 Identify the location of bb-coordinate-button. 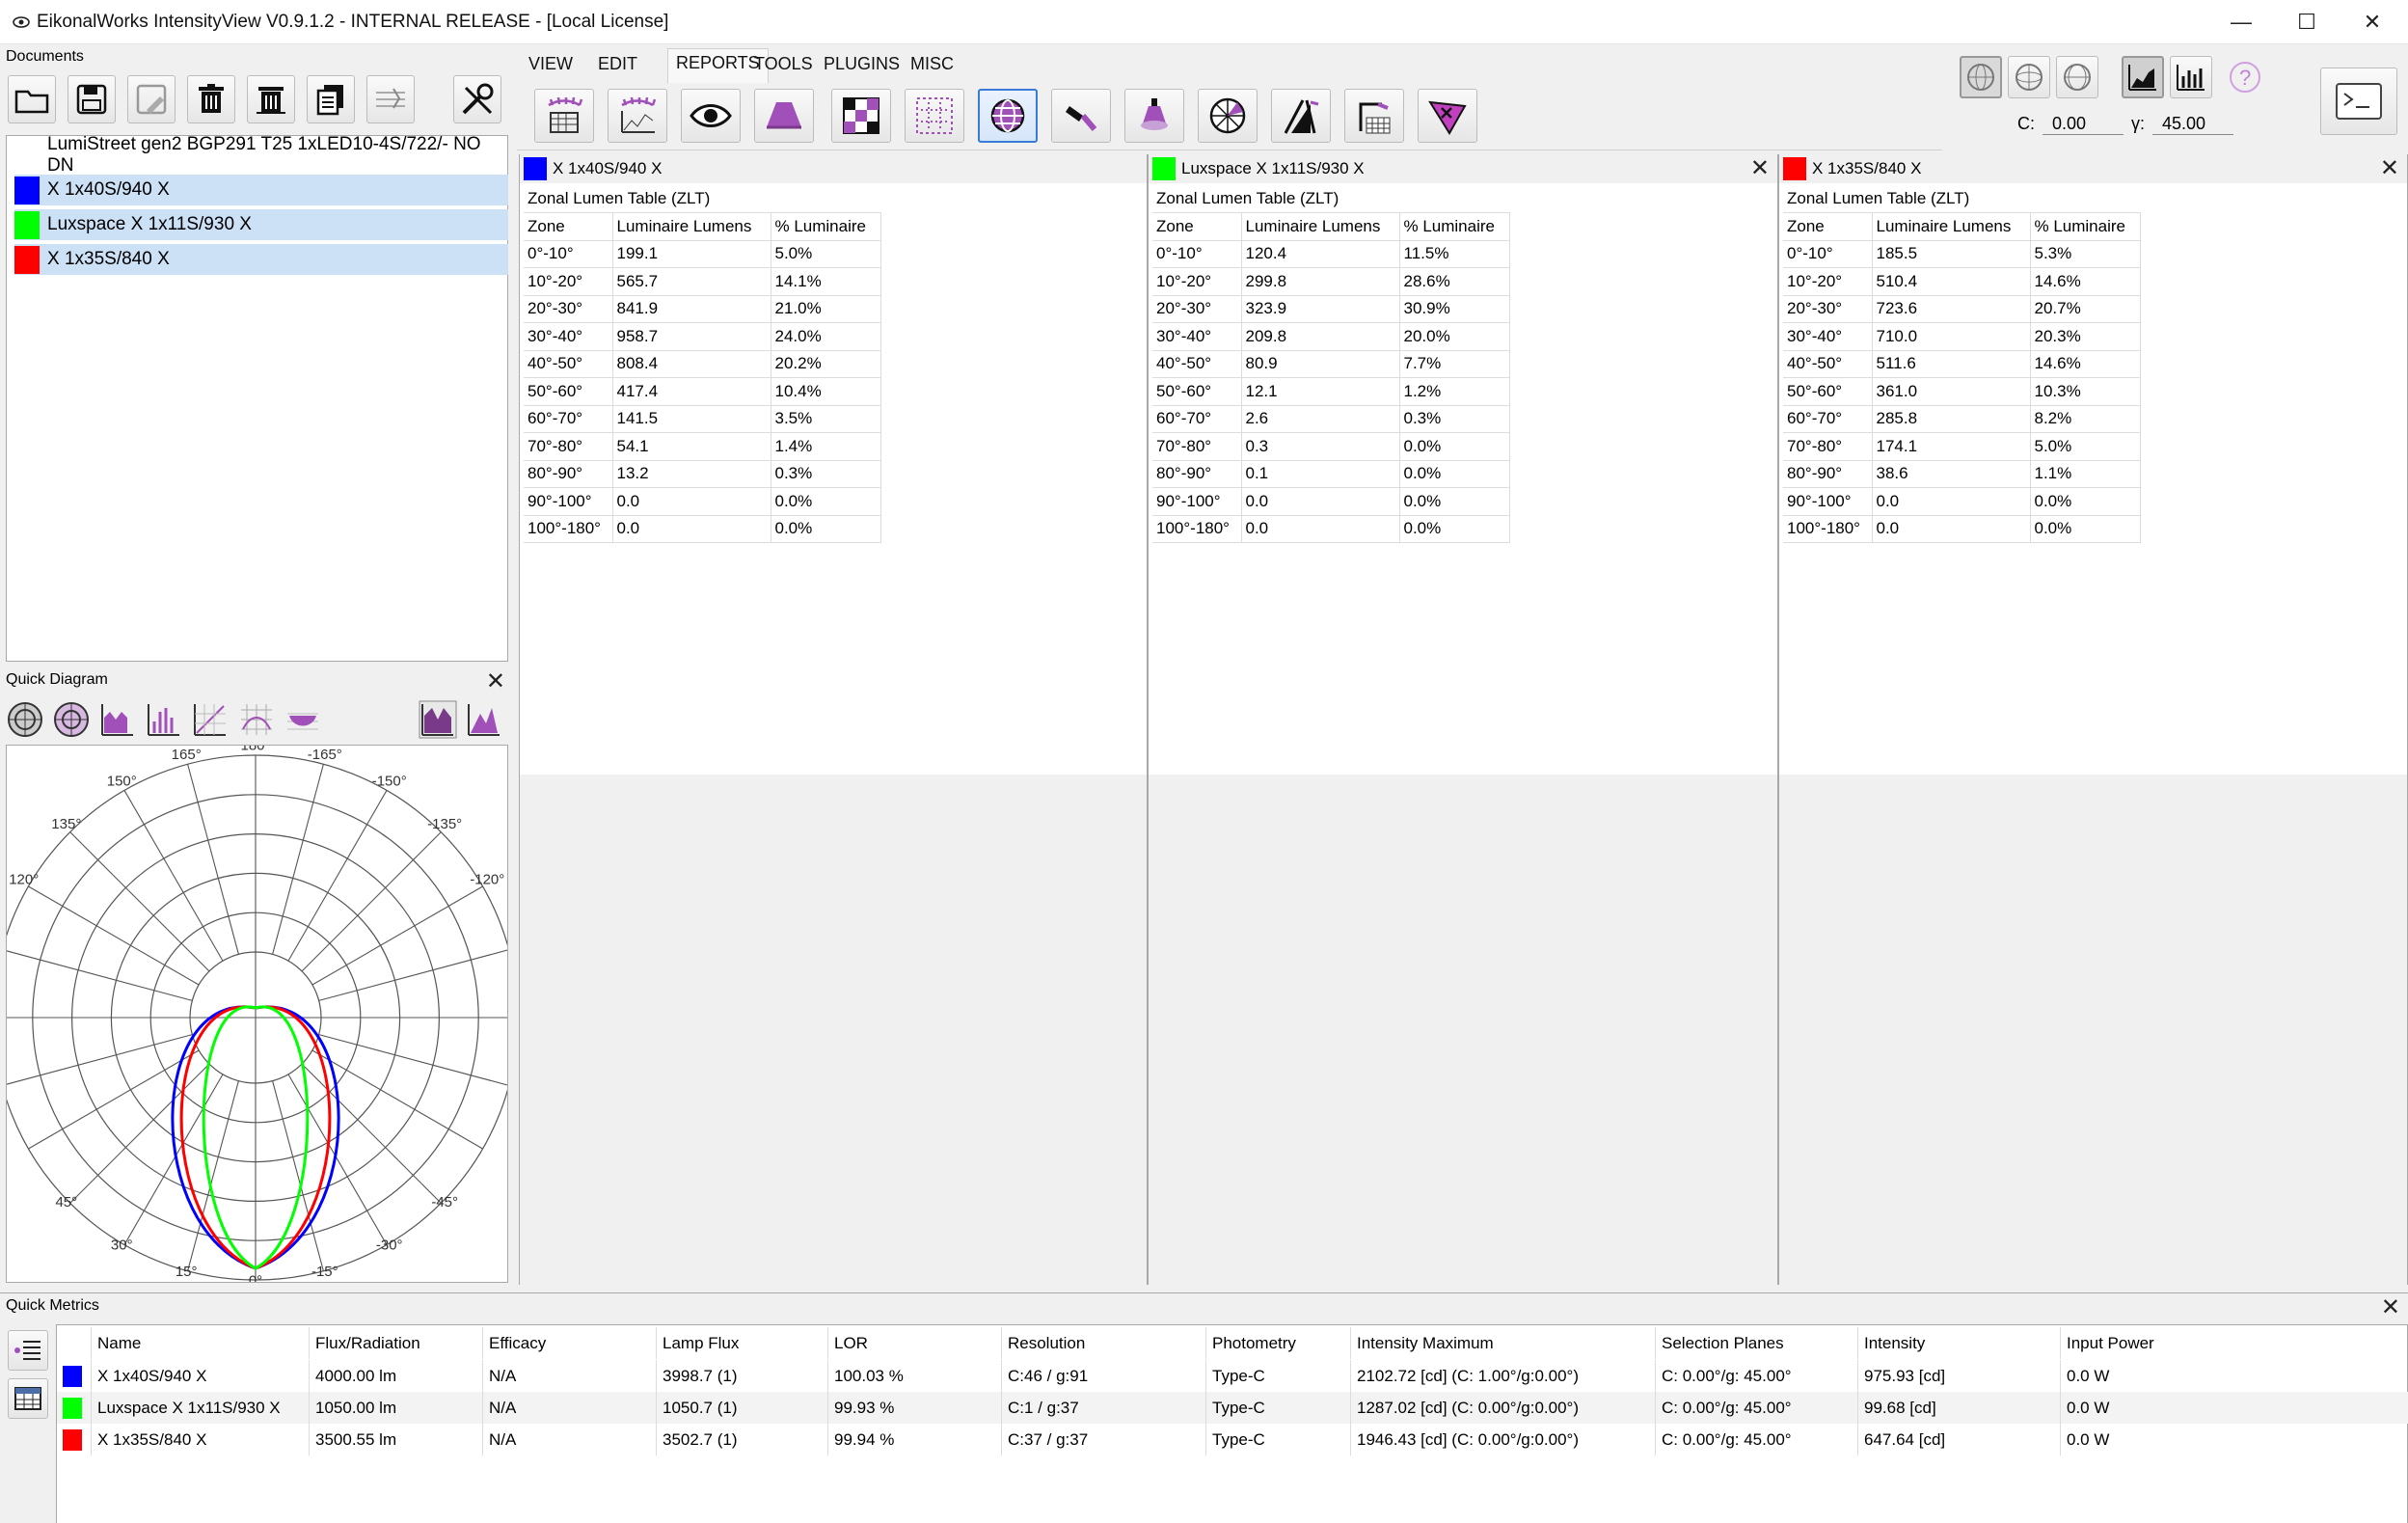
(2029, 77).